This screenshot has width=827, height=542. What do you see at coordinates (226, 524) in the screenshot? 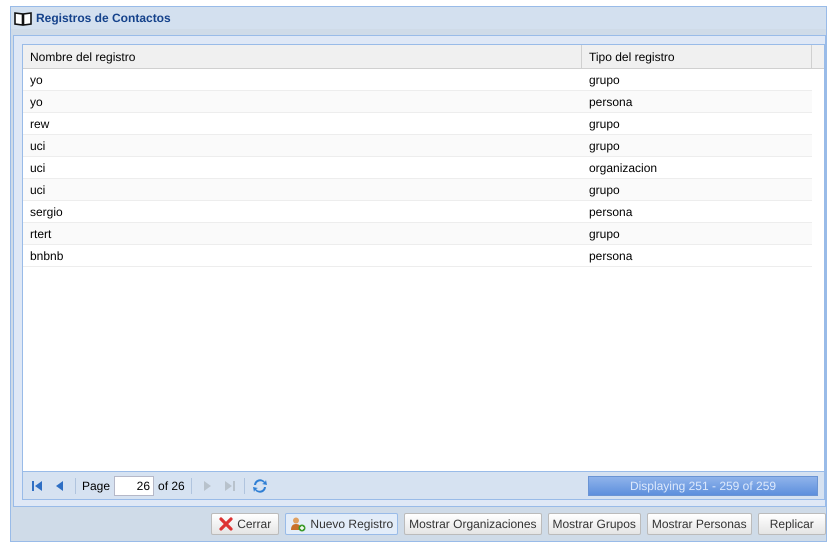
I see `close-icon` at bounding box center [226, 524].